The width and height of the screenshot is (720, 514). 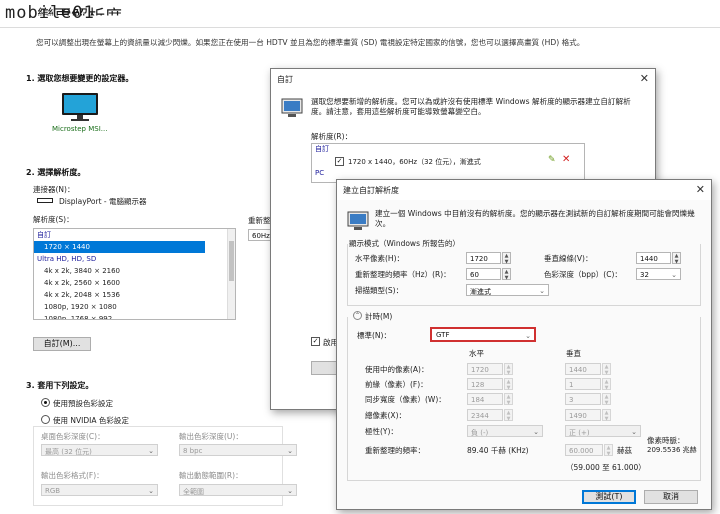 I want to click on timing-row-label: 使用中的像素(A)：, so click(x=397, y=369).